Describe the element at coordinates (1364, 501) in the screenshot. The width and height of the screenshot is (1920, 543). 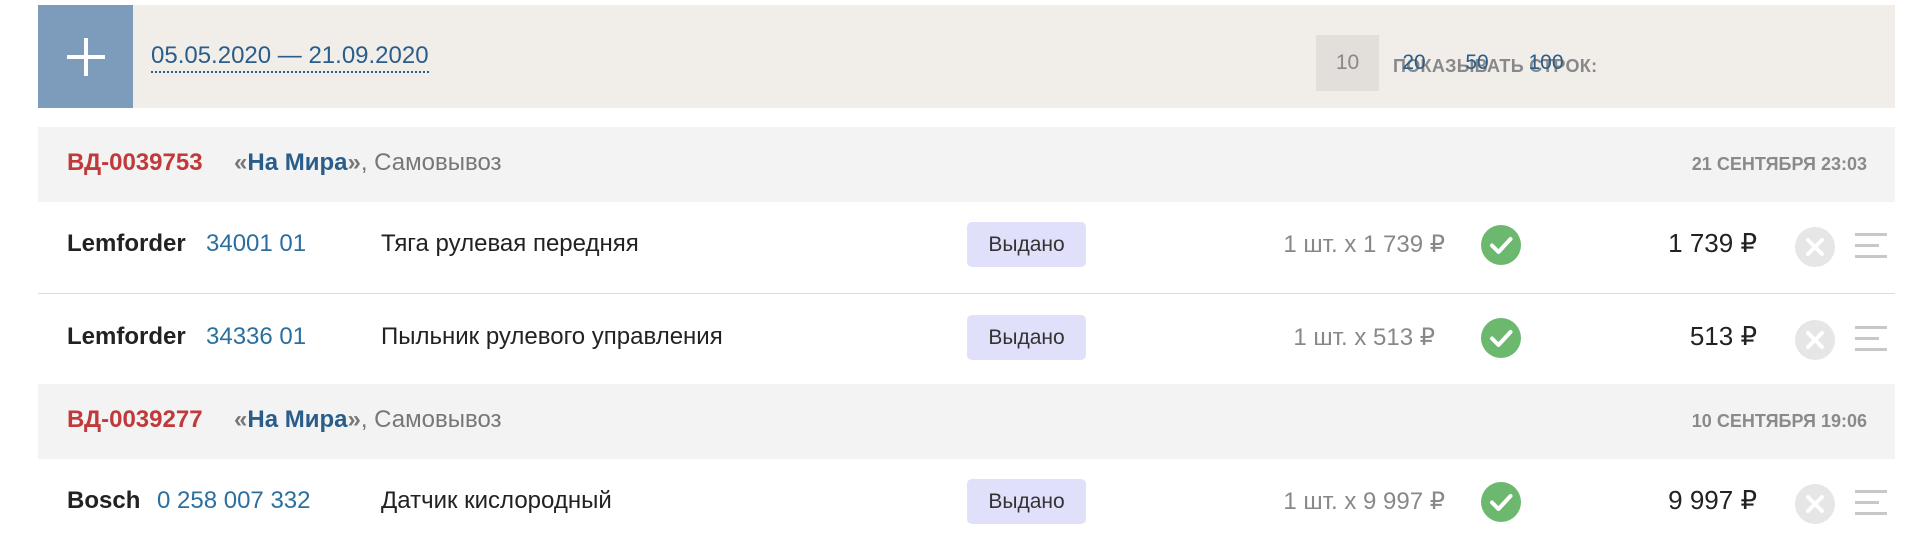
I see `item-qty-price: 1 шт. х 9 997 ₽` at that location.